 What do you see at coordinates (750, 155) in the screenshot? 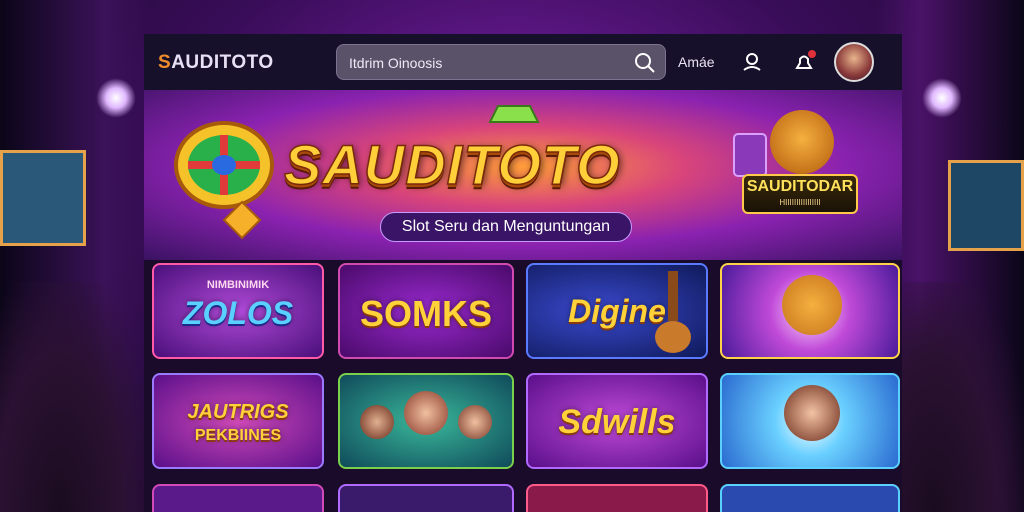
I see `slot-machine-icon` at bounding box center [750, 155].